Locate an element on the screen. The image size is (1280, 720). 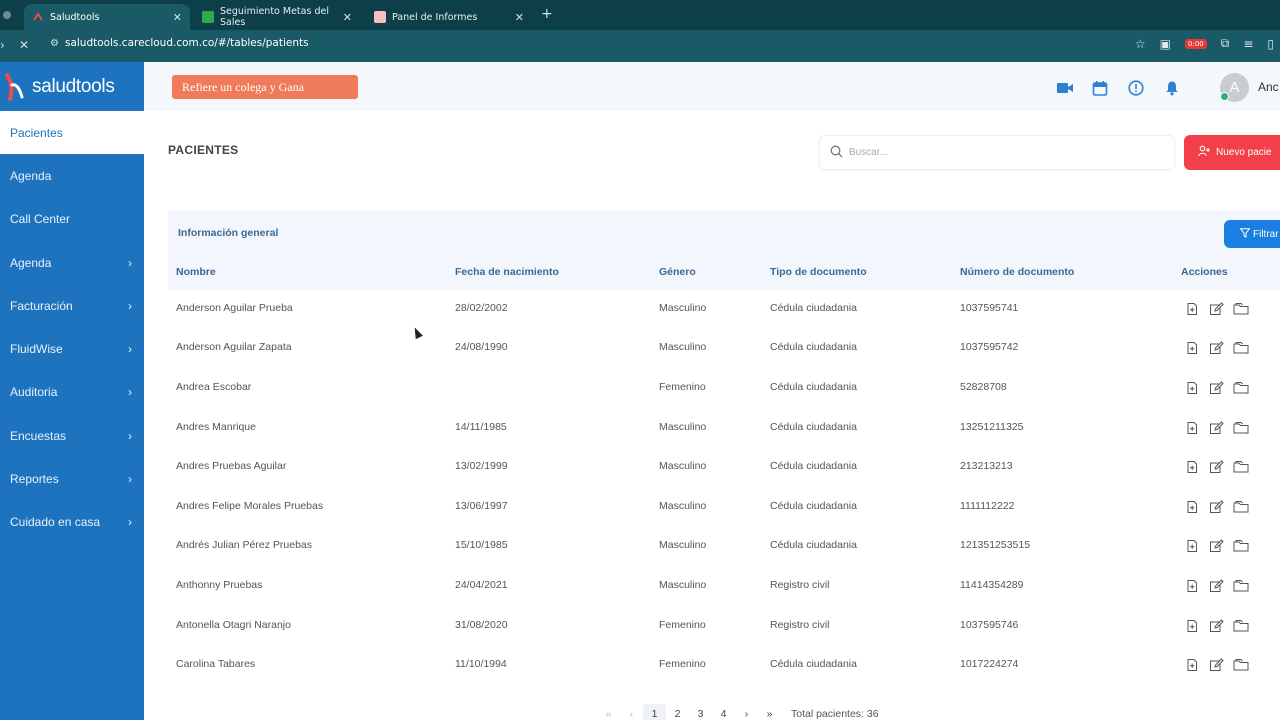
column-header-fecha: Fecha de nacimiento is located at coordinates (507, 272).